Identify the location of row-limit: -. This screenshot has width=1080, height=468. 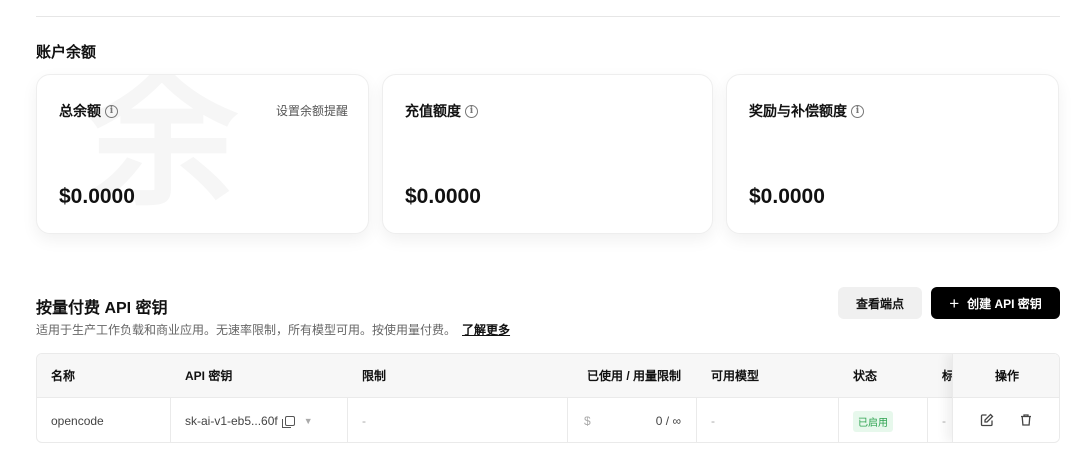
(364, 421).